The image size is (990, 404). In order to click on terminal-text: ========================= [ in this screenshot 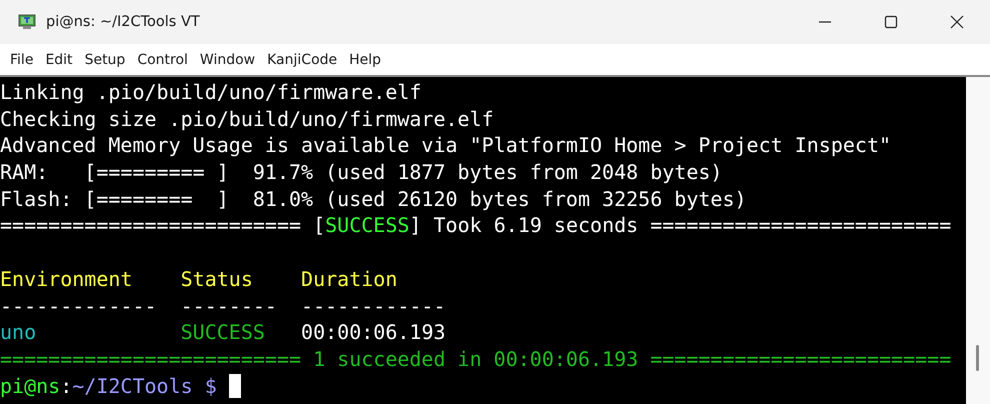, I will do `click(163, 226)`.